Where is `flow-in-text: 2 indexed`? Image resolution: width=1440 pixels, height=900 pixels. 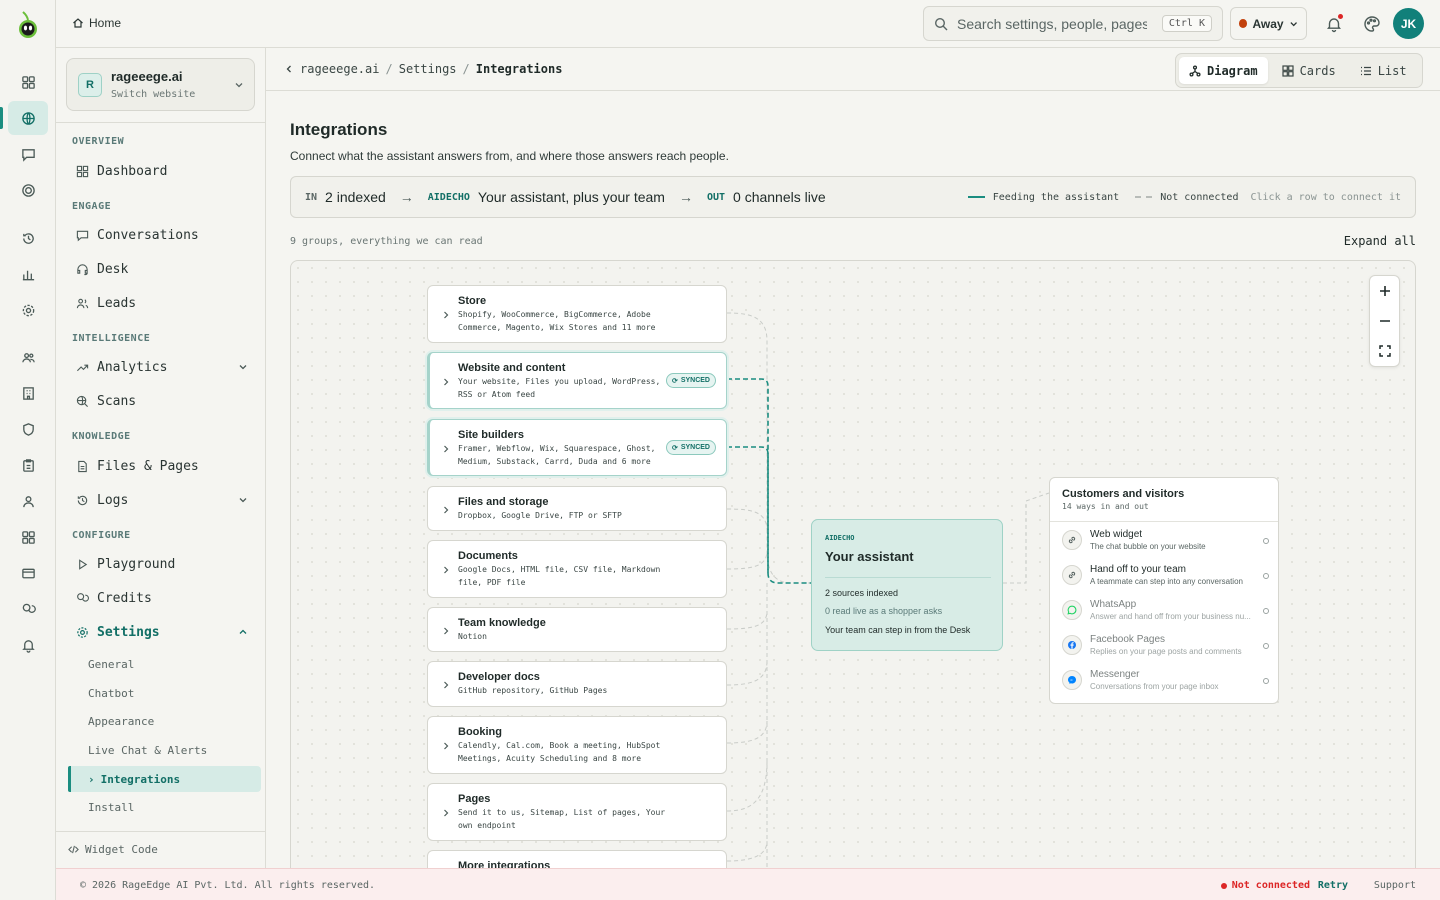 flow-in-text: 2 indexed is located at coordinates (355, 197).